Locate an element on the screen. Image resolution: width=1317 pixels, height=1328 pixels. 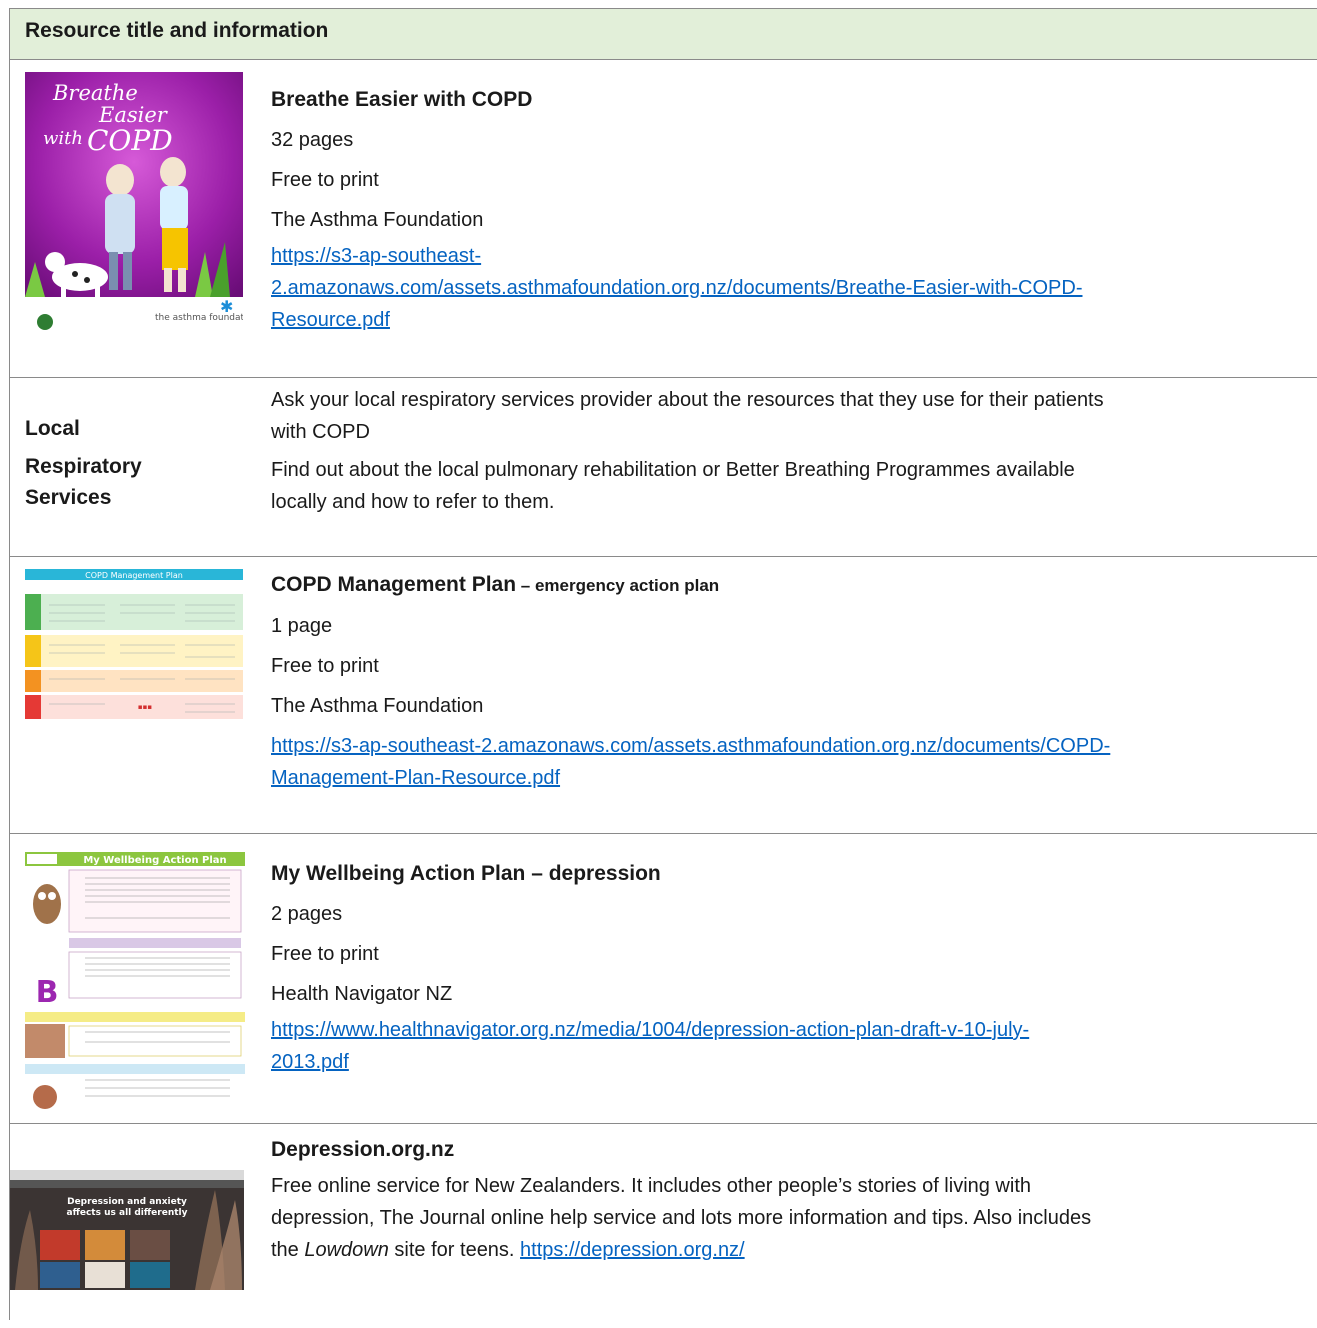
label-line: Local is located at coordinates (52, 428).